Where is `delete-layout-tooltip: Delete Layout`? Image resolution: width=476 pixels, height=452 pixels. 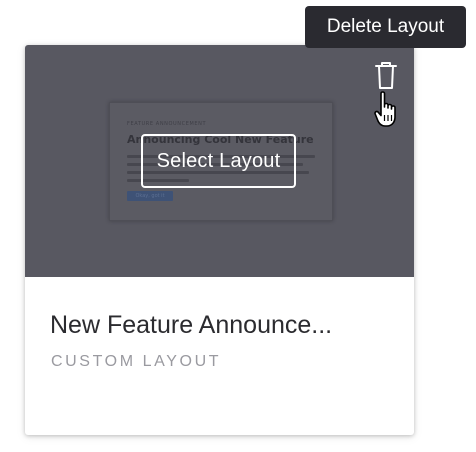
delete-layout-tooltip: Delete Layout is located at coordinates (385, 27).